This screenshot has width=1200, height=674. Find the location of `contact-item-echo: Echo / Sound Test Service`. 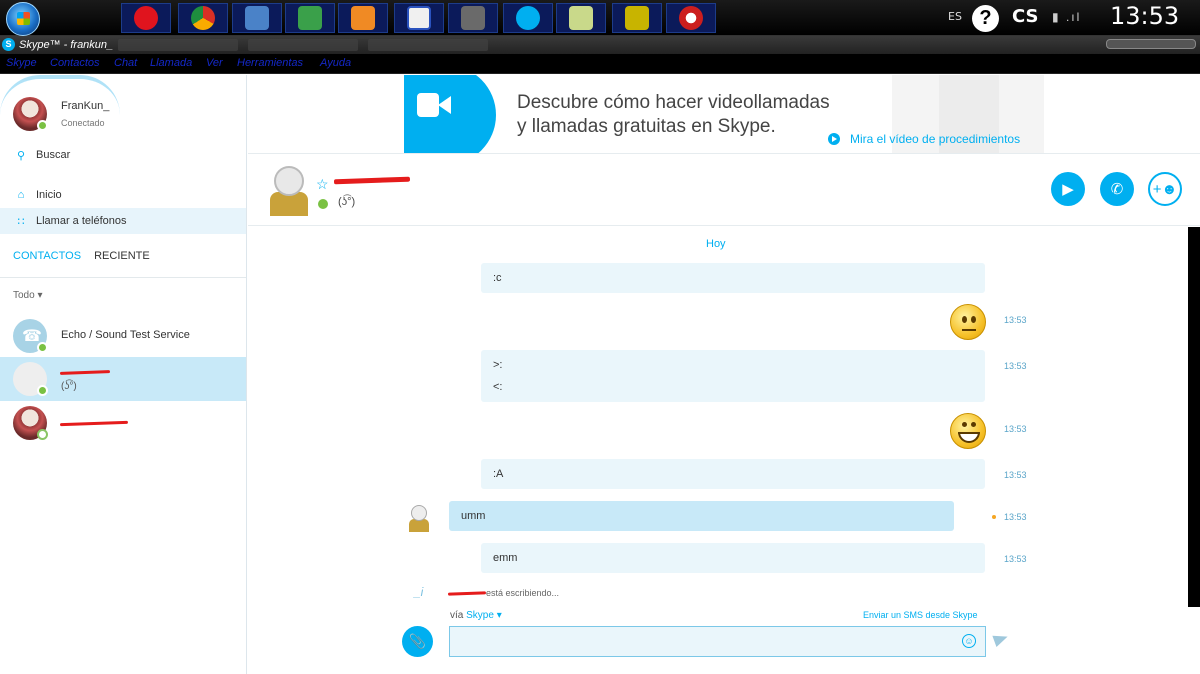

contact-item-echo: Echo / Sound Test Service is located at coordinates (123, 335).